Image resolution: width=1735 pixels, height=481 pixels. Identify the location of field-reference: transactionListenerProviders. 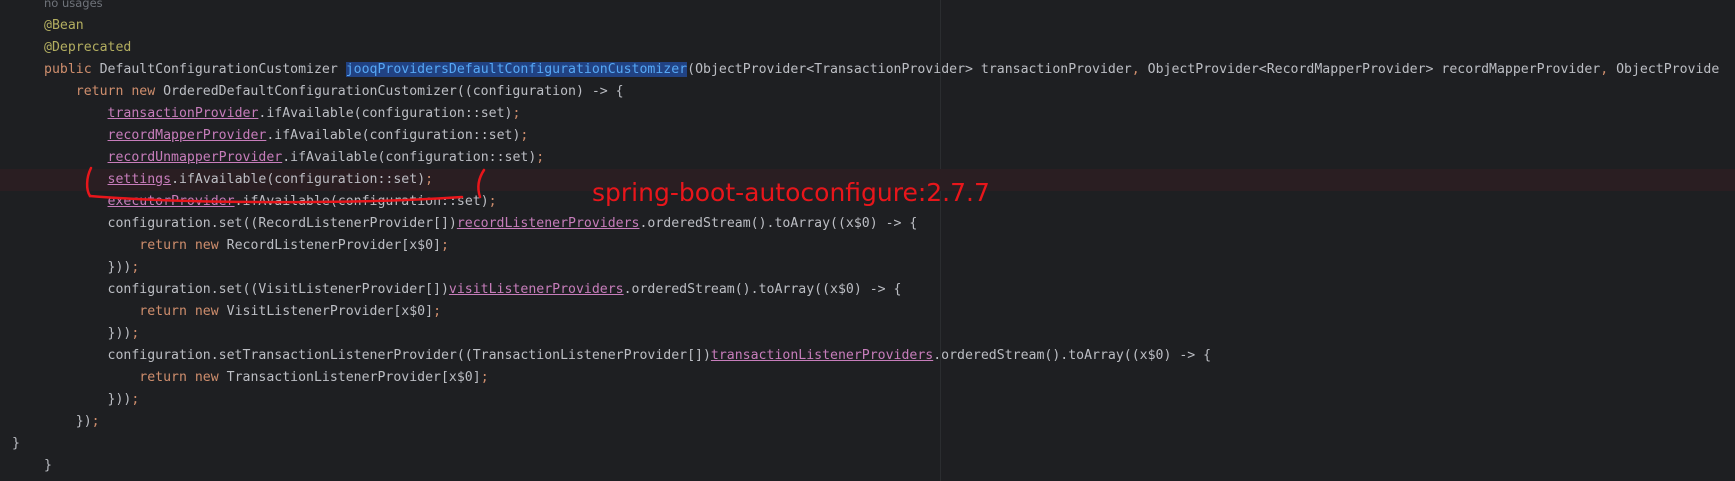
(822, 355).